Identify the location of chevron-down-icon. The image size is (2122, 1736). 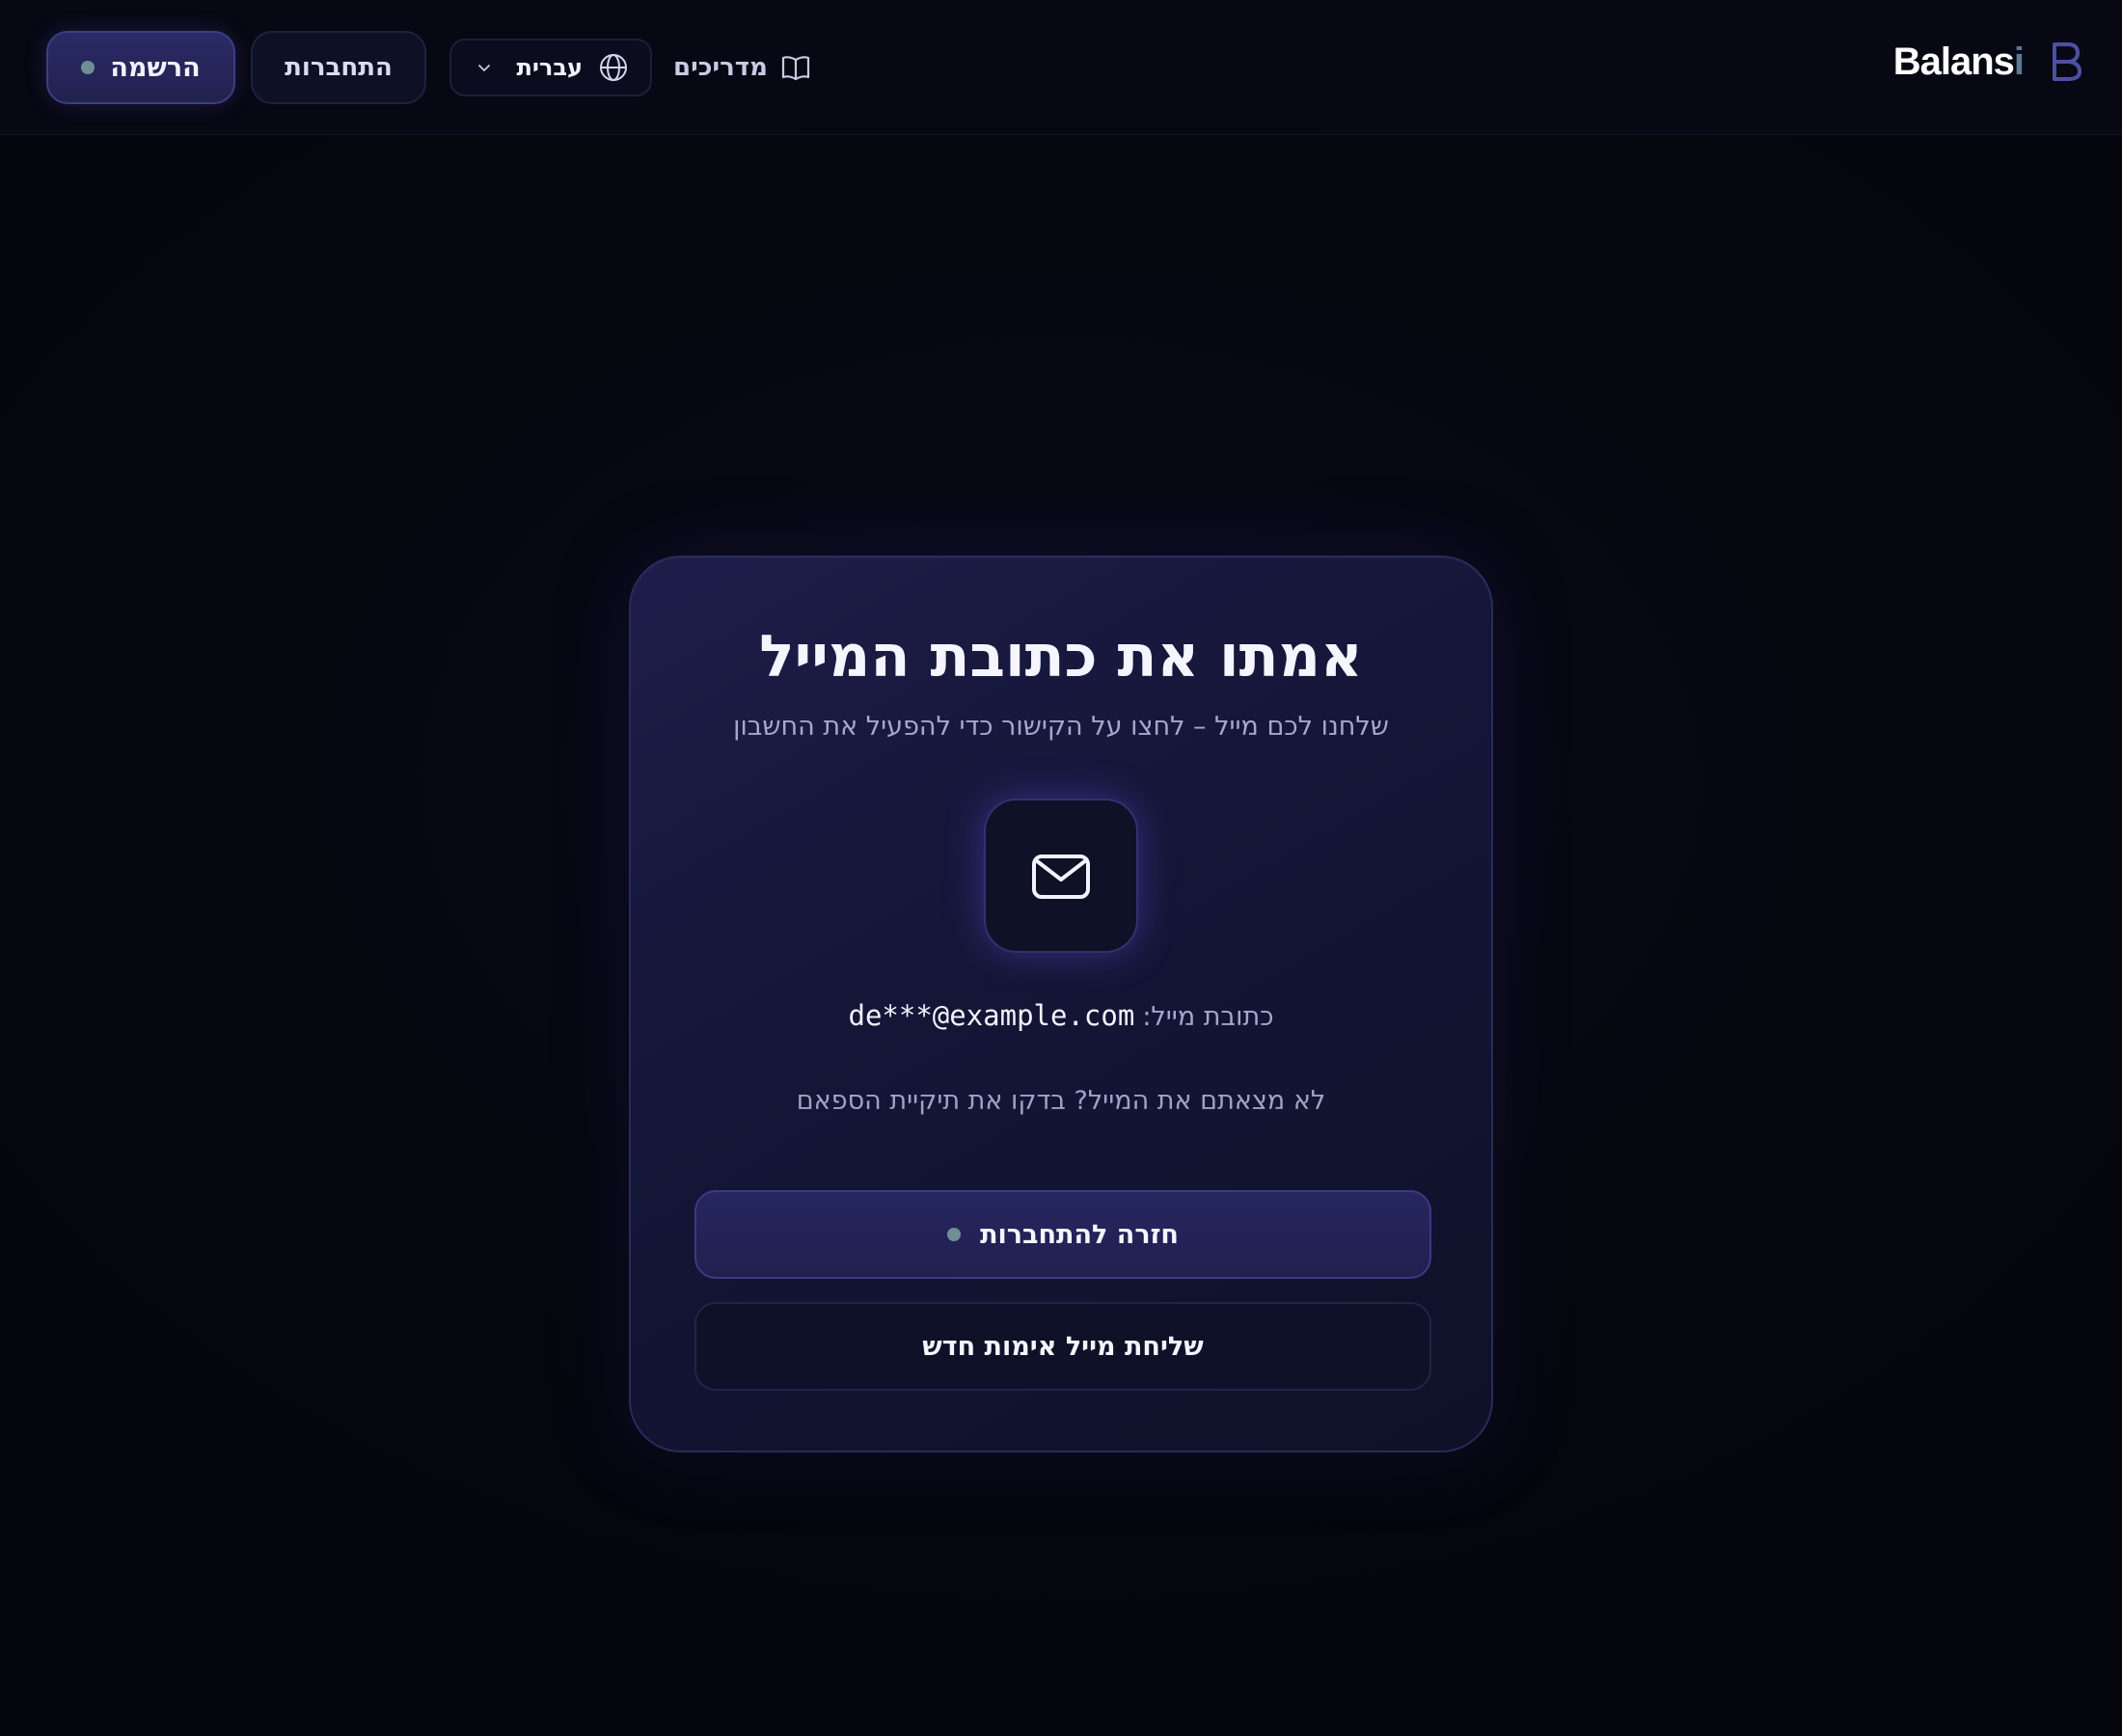
(484, 68).